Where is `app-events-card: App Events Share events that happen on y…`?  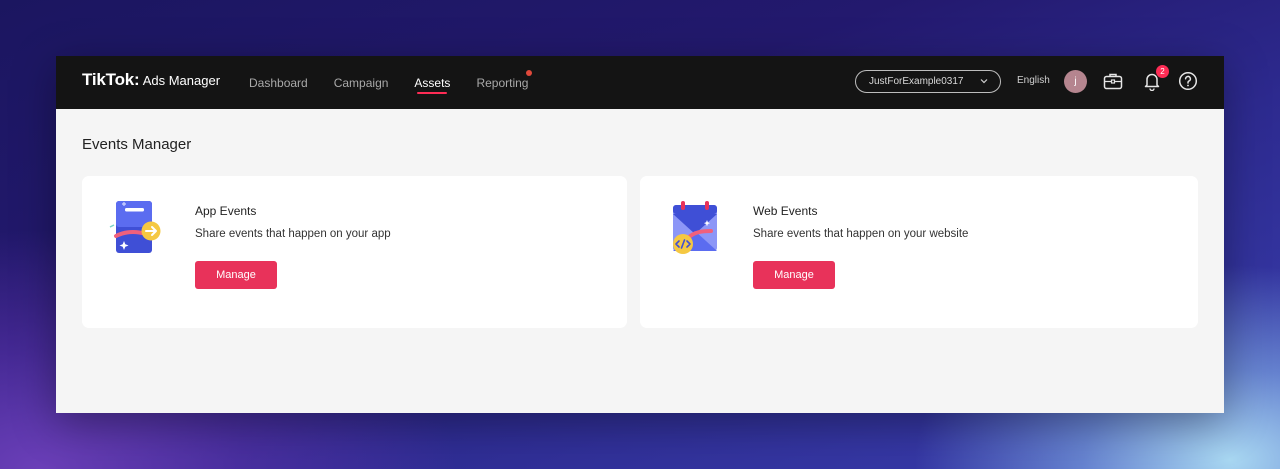 app-events-card: App Events Share events that happen on y… is located at coordinates (354, 252).